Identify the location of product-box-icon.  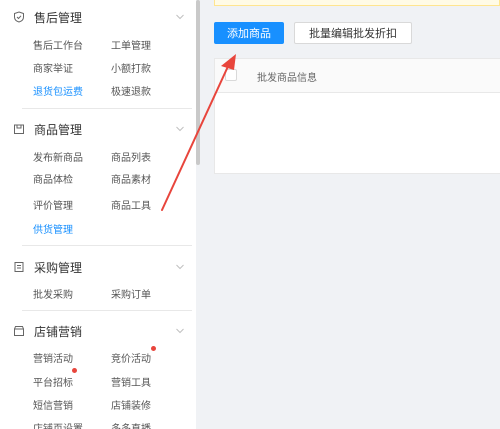
(19, 129).